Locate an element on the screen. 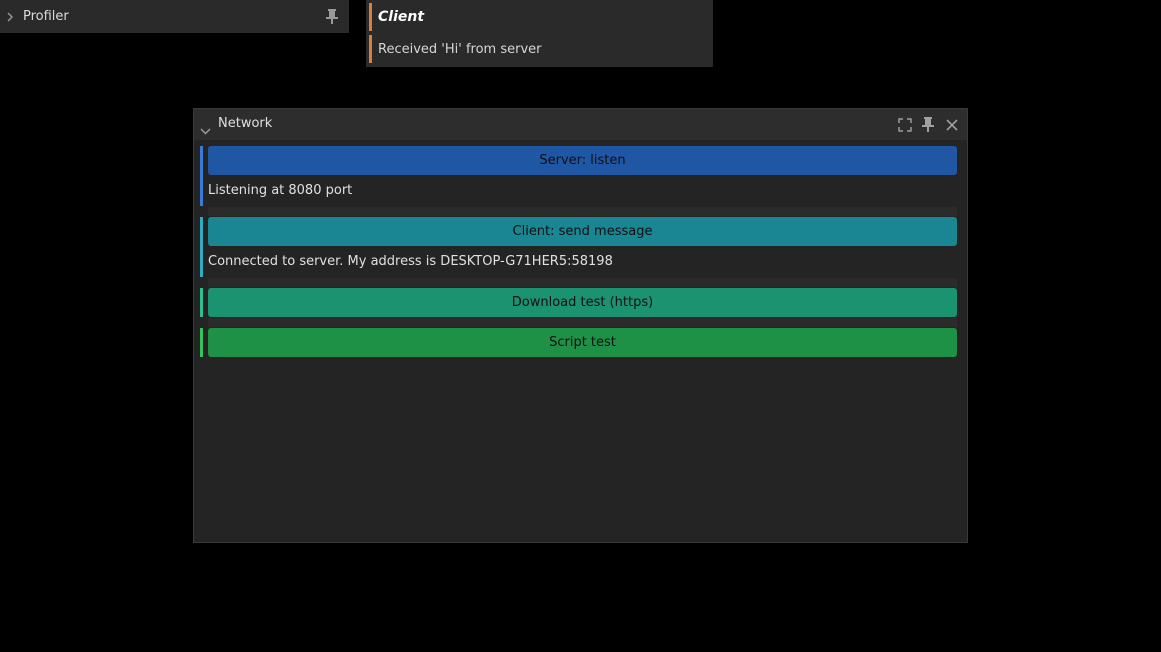 Image resolution: width=1161 pixels, height=652 pixels. script-test-button: Script test is located at coordinates (582, 342).